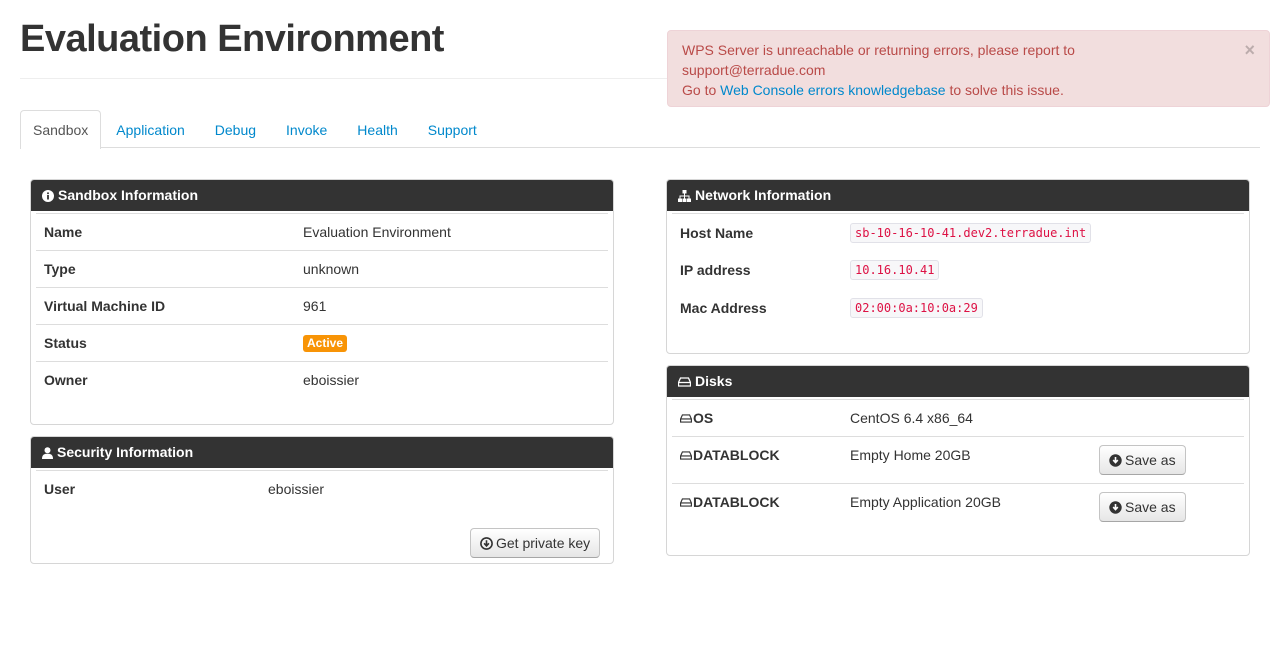 The image size is (1280, 659). I want to click on security-info-title: Security Information, so click(125, 452).